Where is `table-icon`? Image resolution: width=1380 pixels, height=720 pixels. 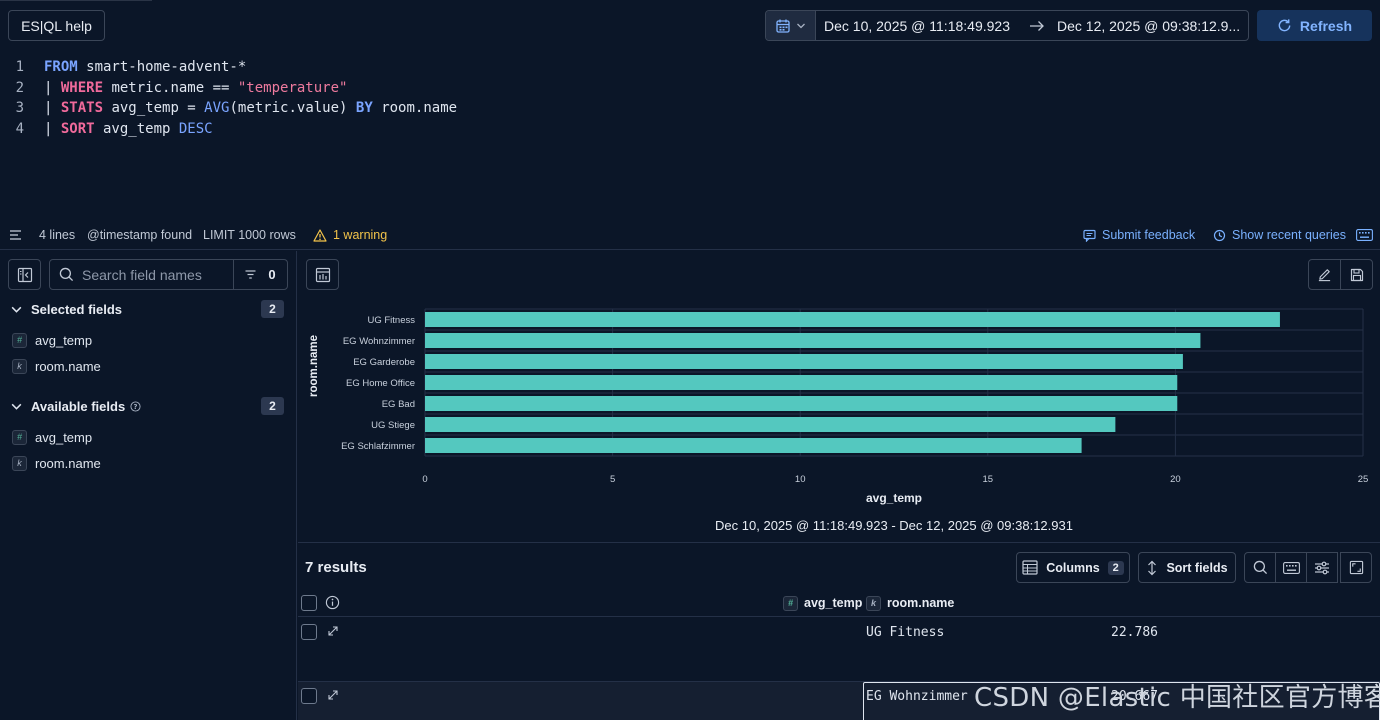
table-icon is located at coordinates (1030, 567).